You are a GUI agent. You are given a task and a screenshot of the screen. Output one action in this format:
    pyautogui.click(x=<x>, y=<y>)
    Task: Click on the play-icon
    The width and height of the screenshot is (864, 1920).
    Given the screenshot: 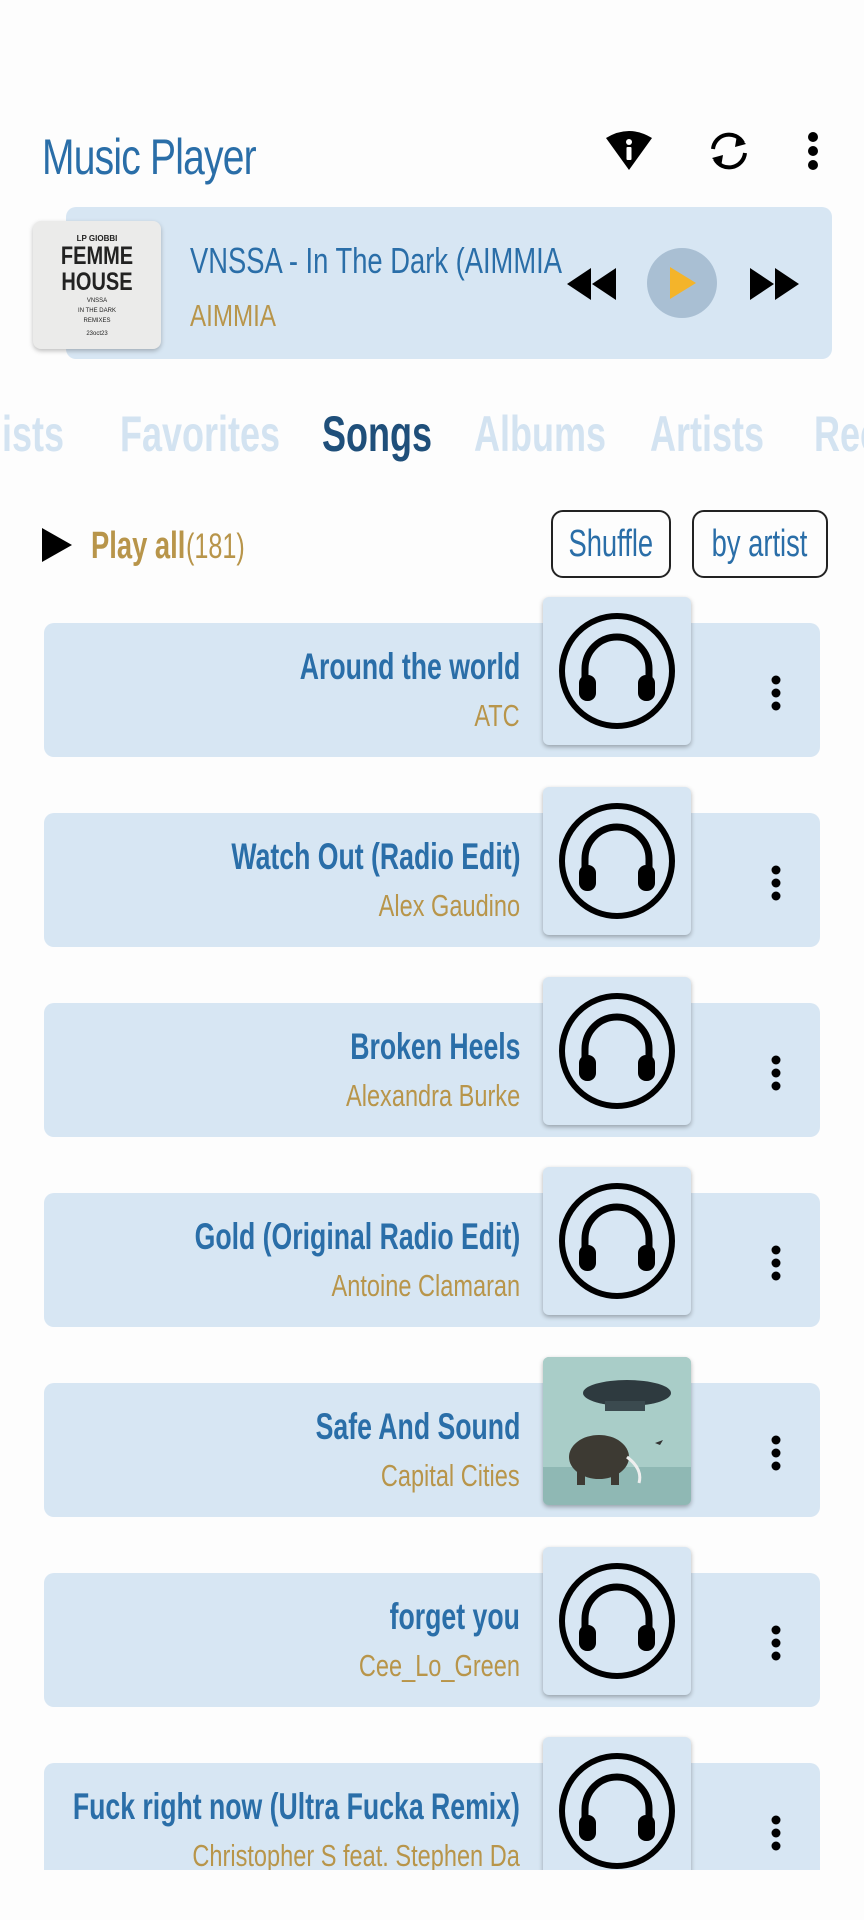 What is the action you would take?
    pyautogui.click(x=683, y=283)
    